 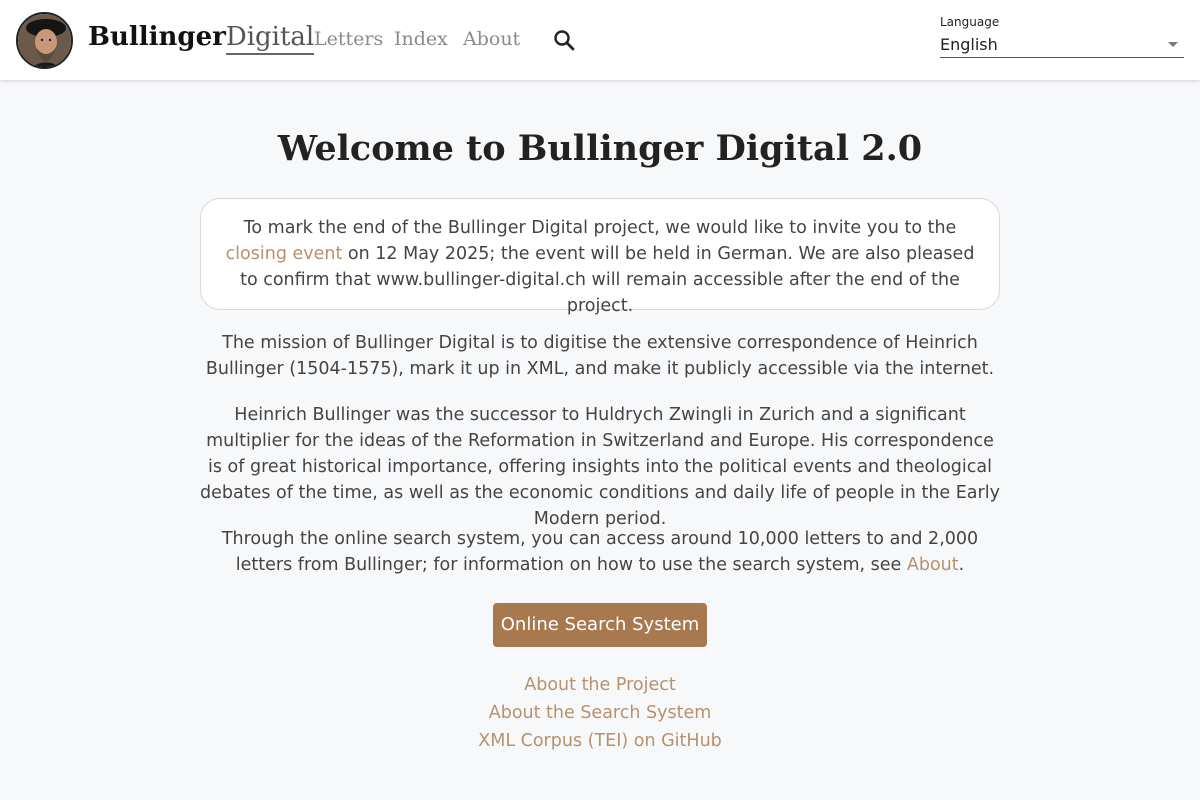 What do you see at coordinates (1062, 45) in the screenshot?
I see `language-select: English` at bounding box center [1062, 45].